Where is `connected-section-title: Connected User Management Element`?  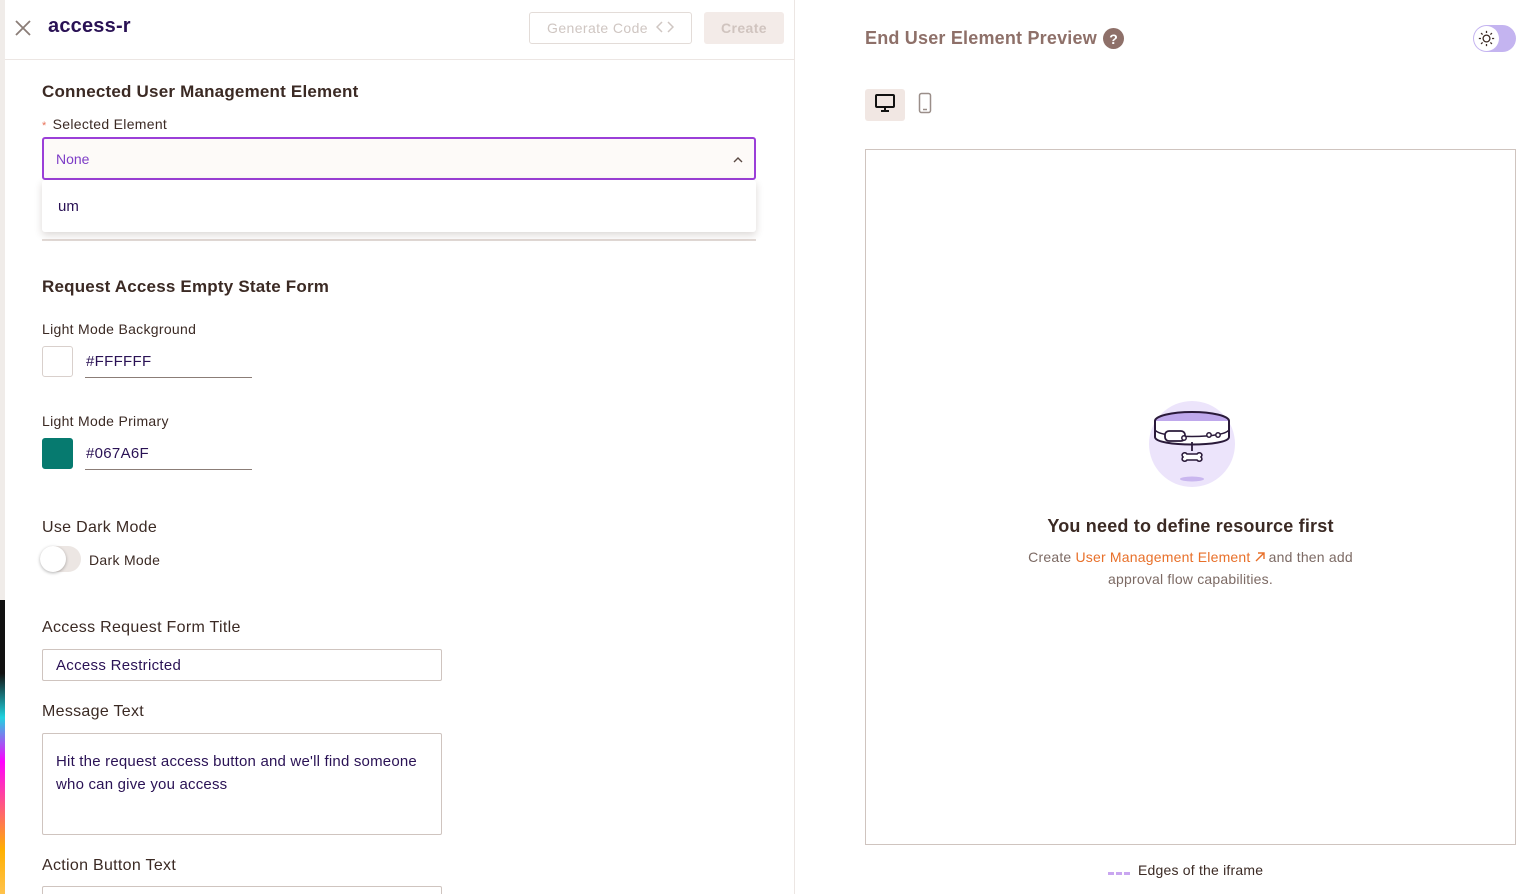 connected-section-title: Connected User Management Element is located at coordinates (200, 91).